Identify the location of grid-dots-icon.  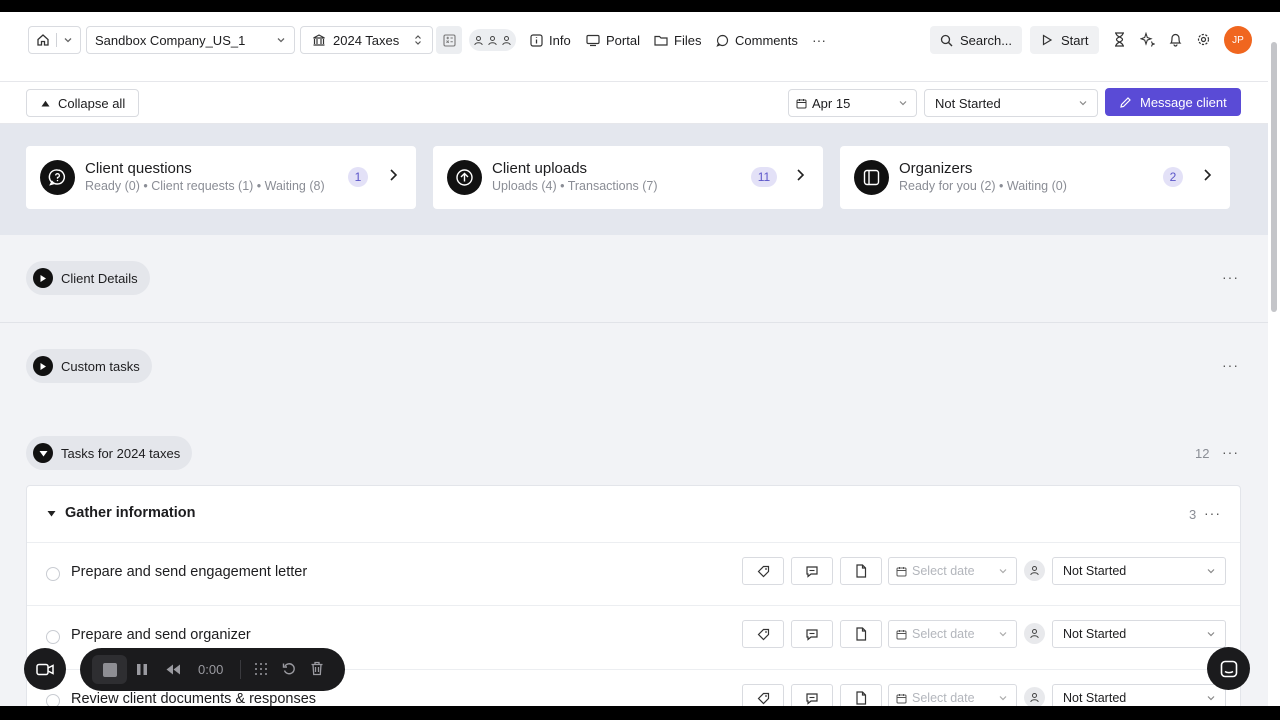
(261, 669).